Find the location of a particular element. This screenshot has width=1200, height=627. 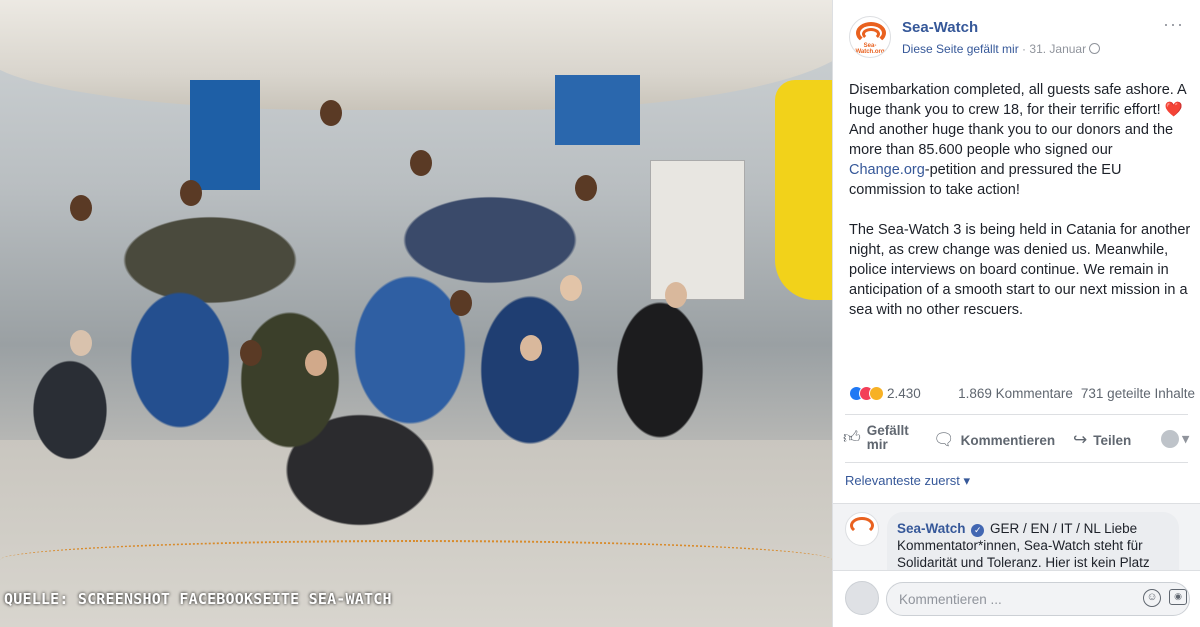

comment-button: 🗨︎ Kommentieren is located at coordinates (994, 440).